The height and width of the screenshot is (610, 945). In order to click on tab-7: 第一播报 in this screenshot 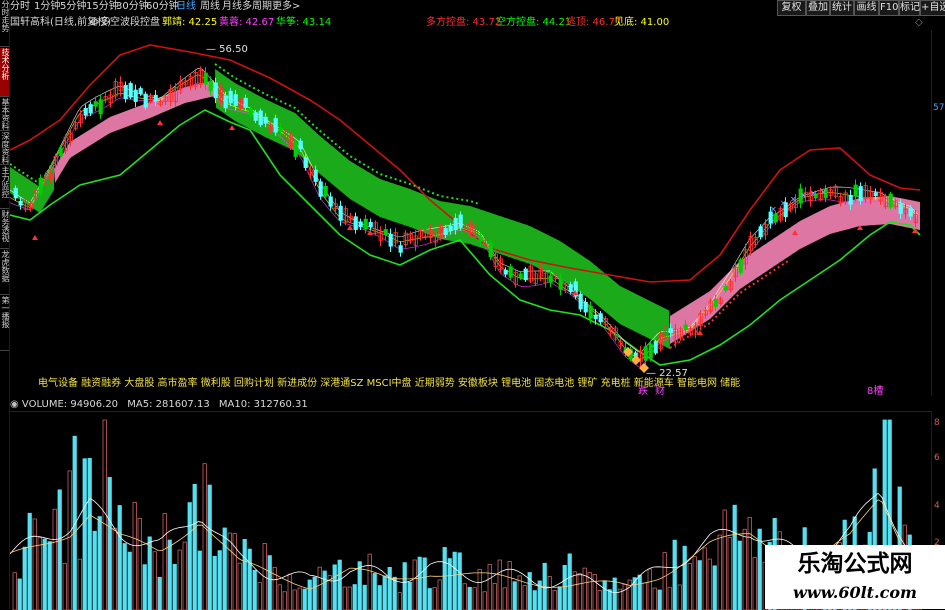, I will do `click(4, 323)`.